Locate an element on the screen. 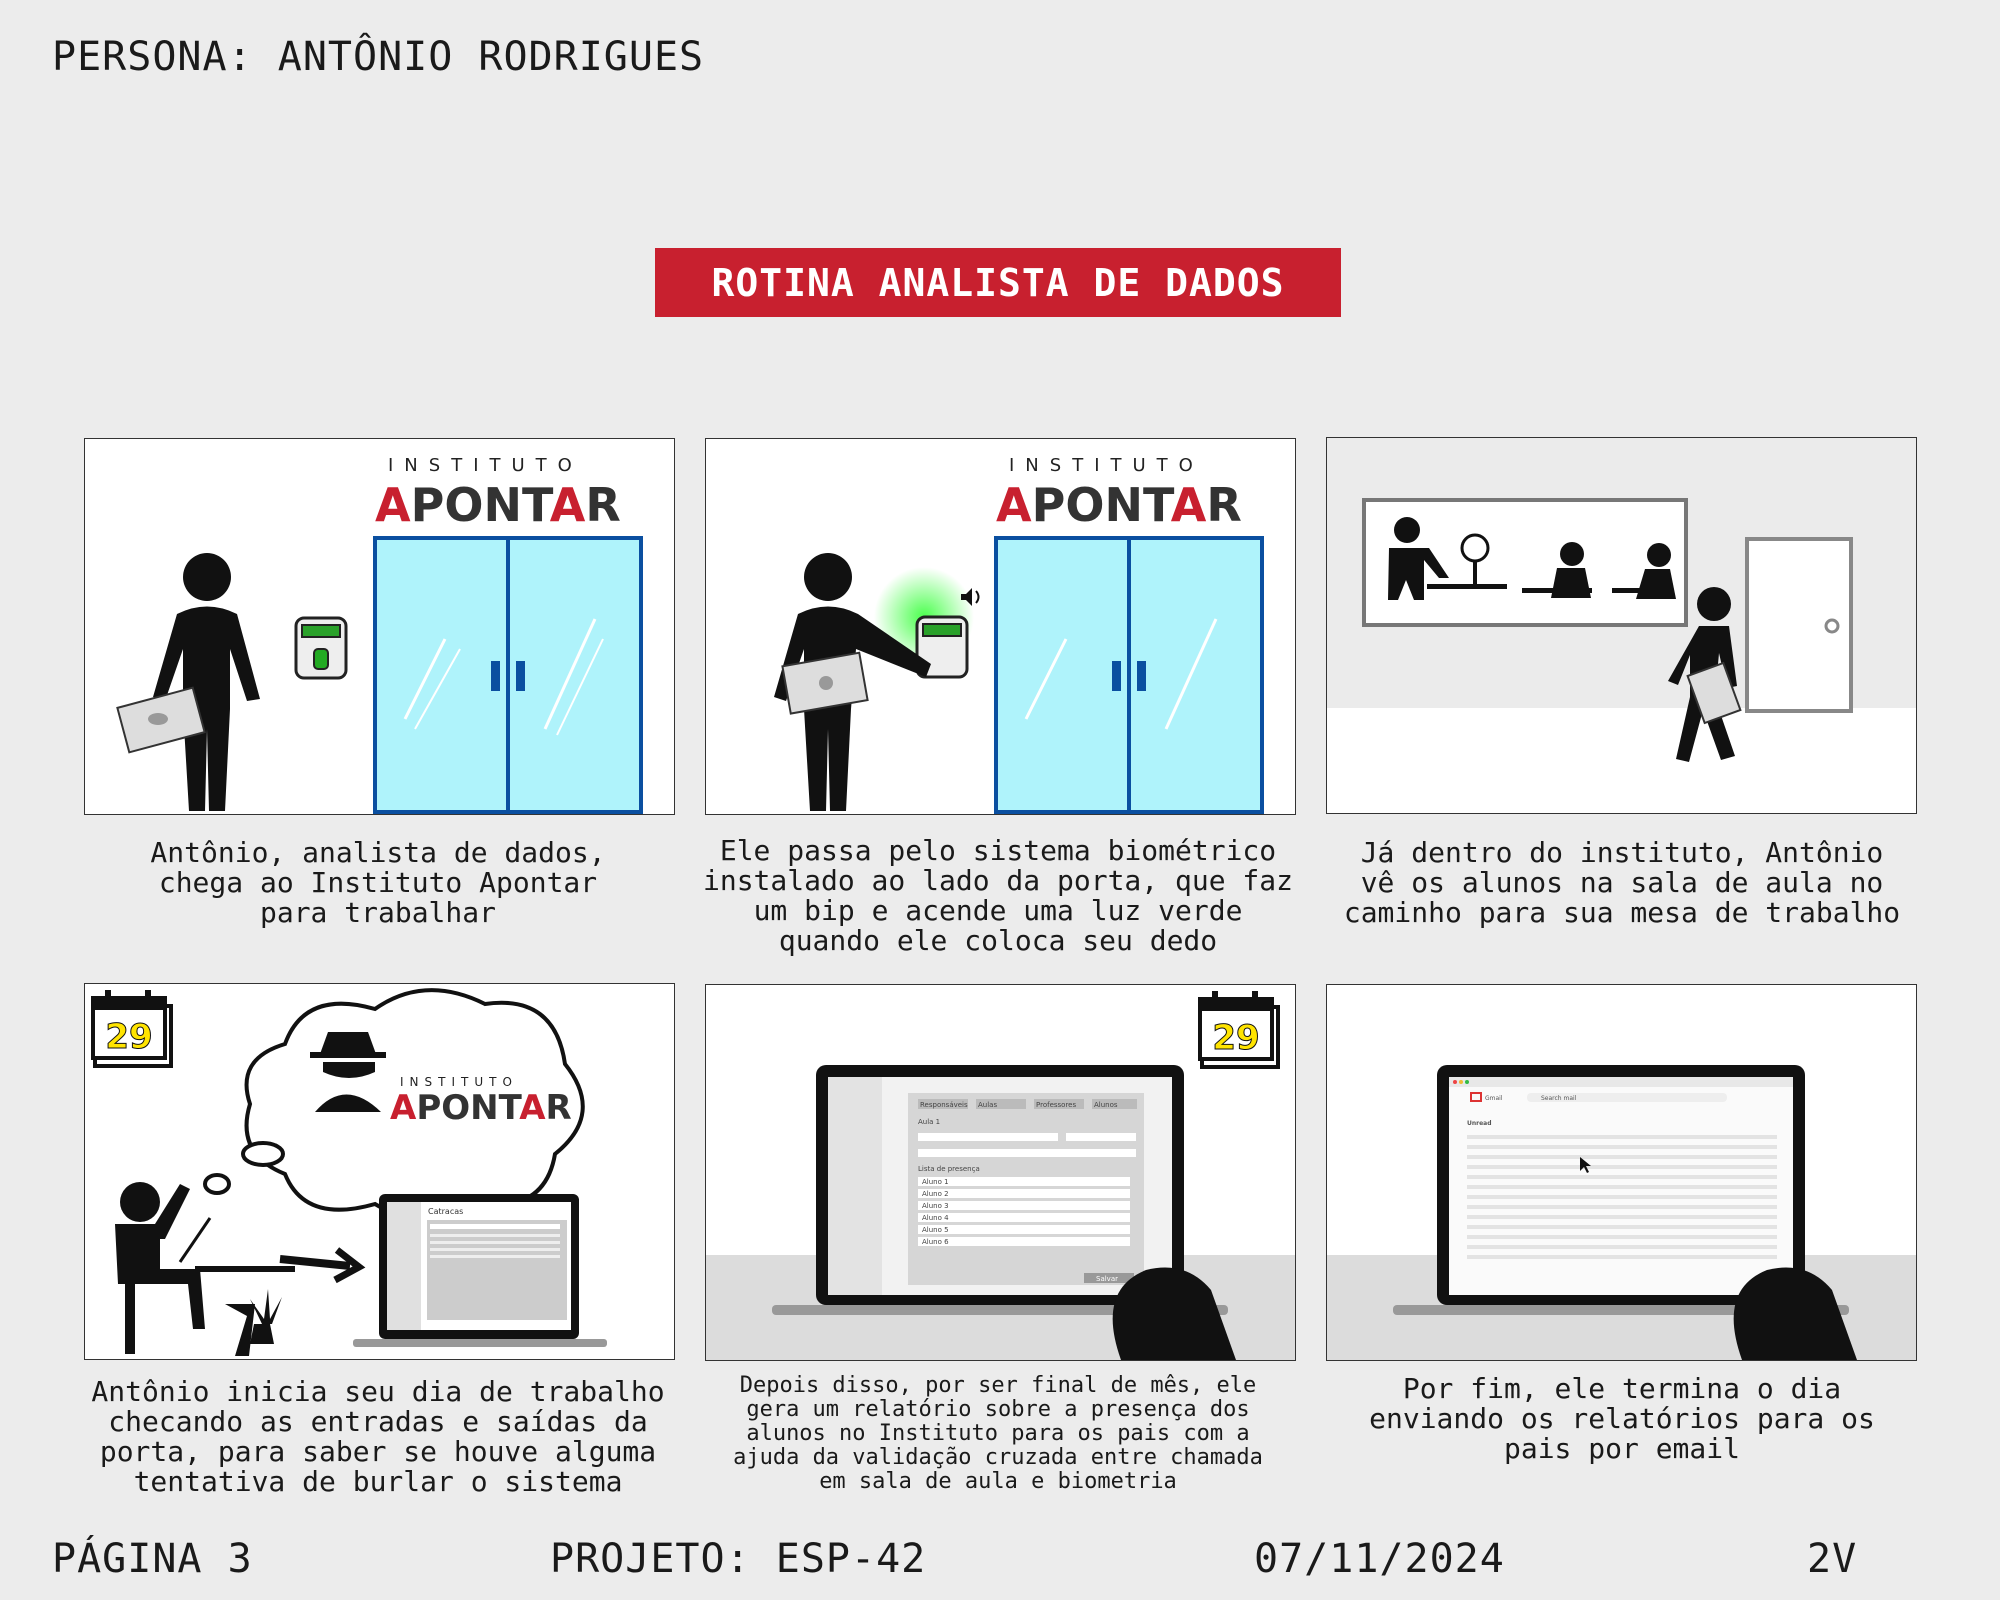 The width and height of the screenshot is (2000, 1600). persona-title: PERSONA: ANTÔNIO RODRIGUES is located at coordinates (378, 57).